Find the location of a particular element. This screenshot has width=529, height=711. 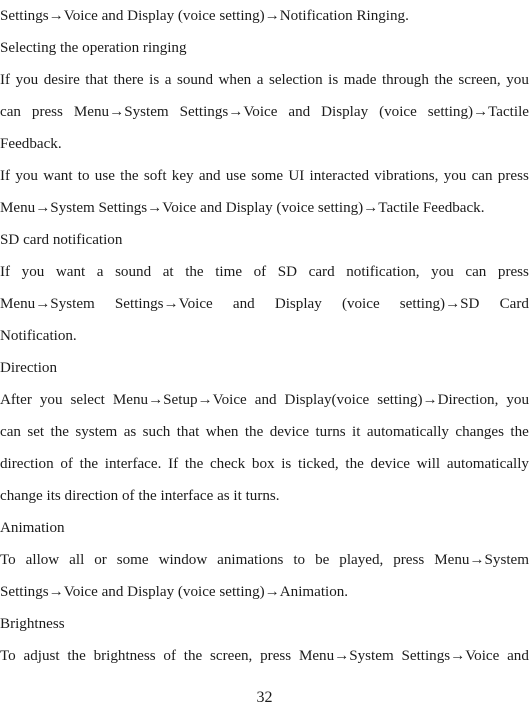

text-word: animations is located at coordinates (250, 560).